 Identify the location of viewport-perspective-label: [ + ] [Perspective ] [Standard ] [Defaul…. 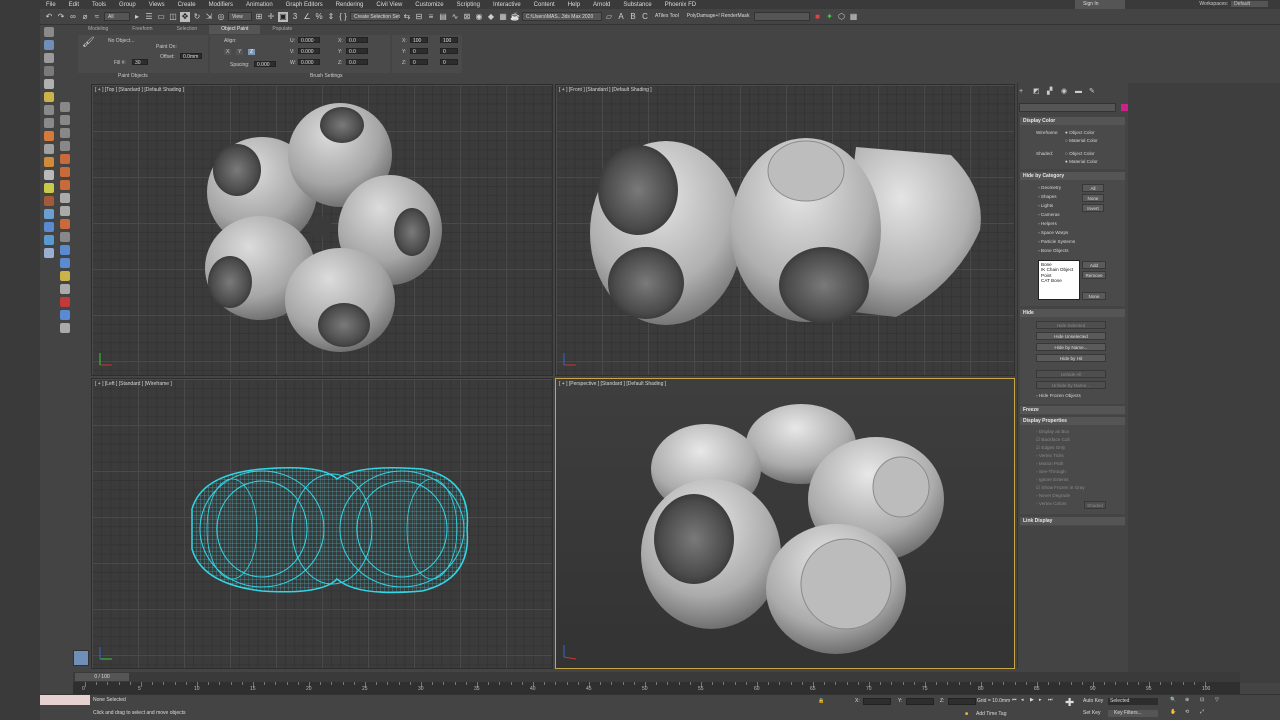
(612, 384).